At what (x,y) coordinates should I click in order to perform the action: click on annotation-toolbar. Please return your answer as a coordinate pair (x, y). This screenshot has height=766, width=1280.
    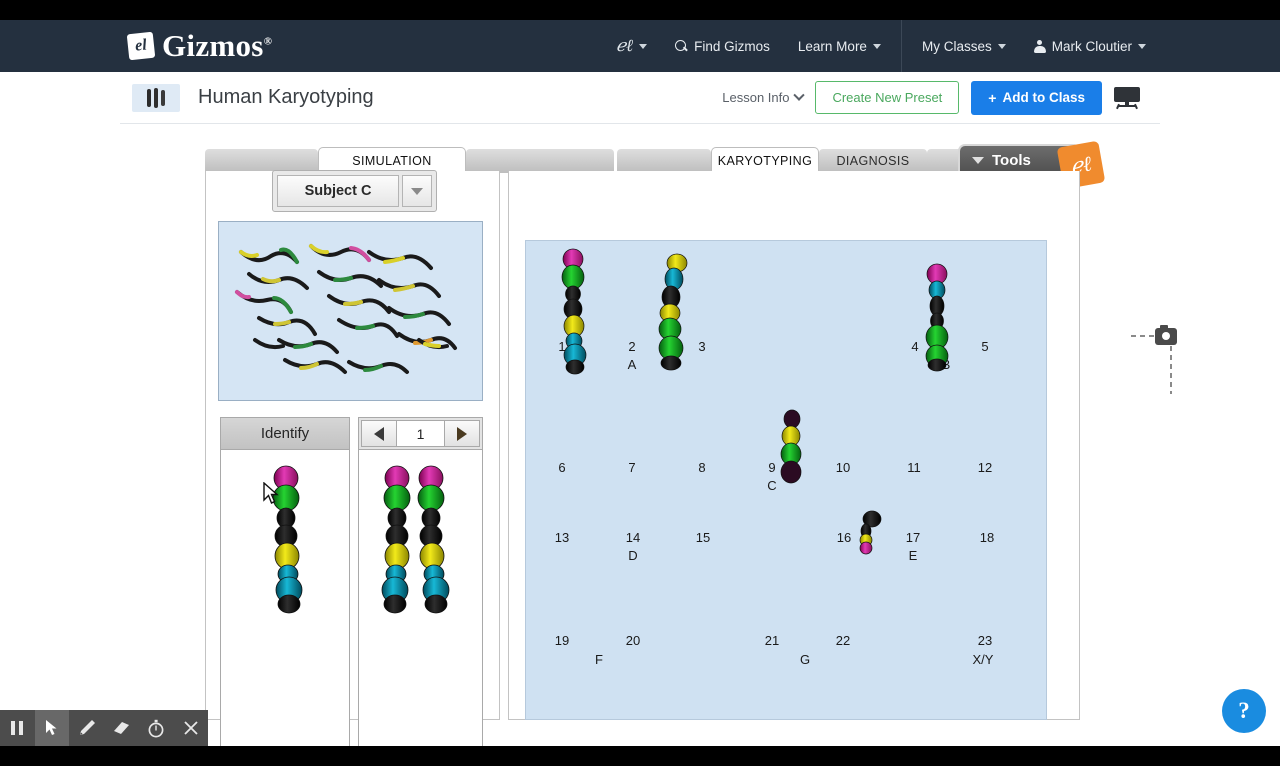
    Looking at the image, I should click on (104, 728).